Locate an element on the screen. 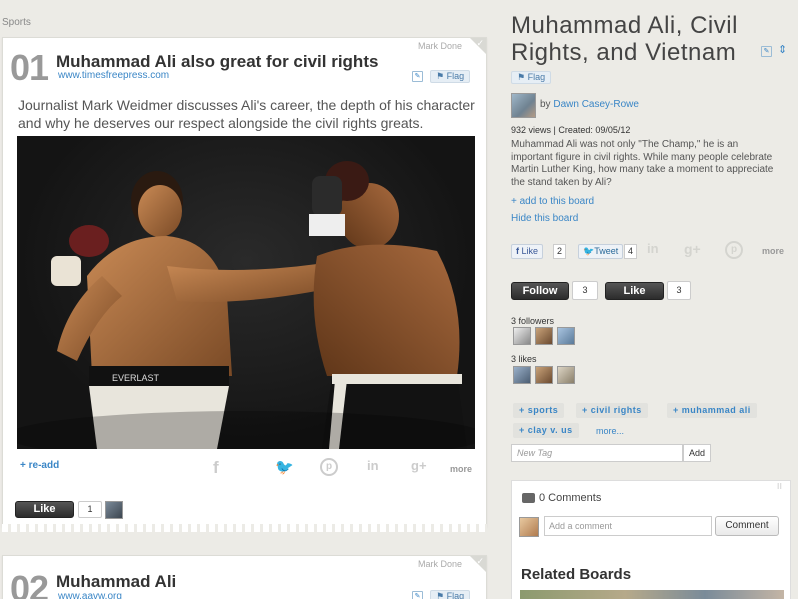 This screenshot has width=798, height=599. by-label: by is located at coordinates (545, 104).